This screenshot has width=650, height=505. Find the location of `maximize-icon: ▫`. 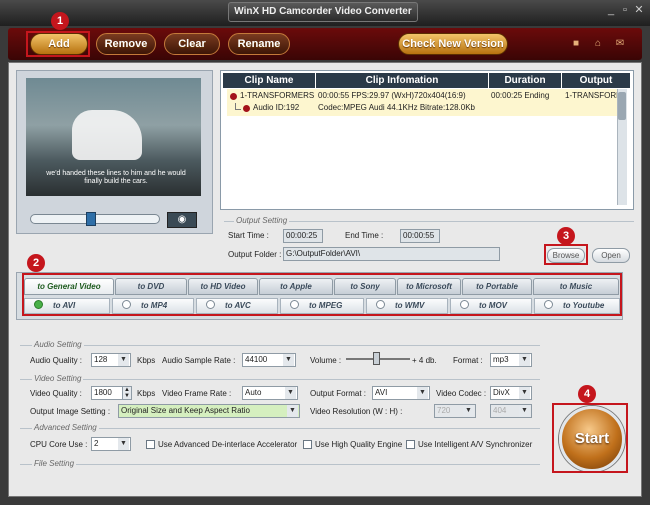

maximize-icon: ▫ is located at coordinates (625, 10).